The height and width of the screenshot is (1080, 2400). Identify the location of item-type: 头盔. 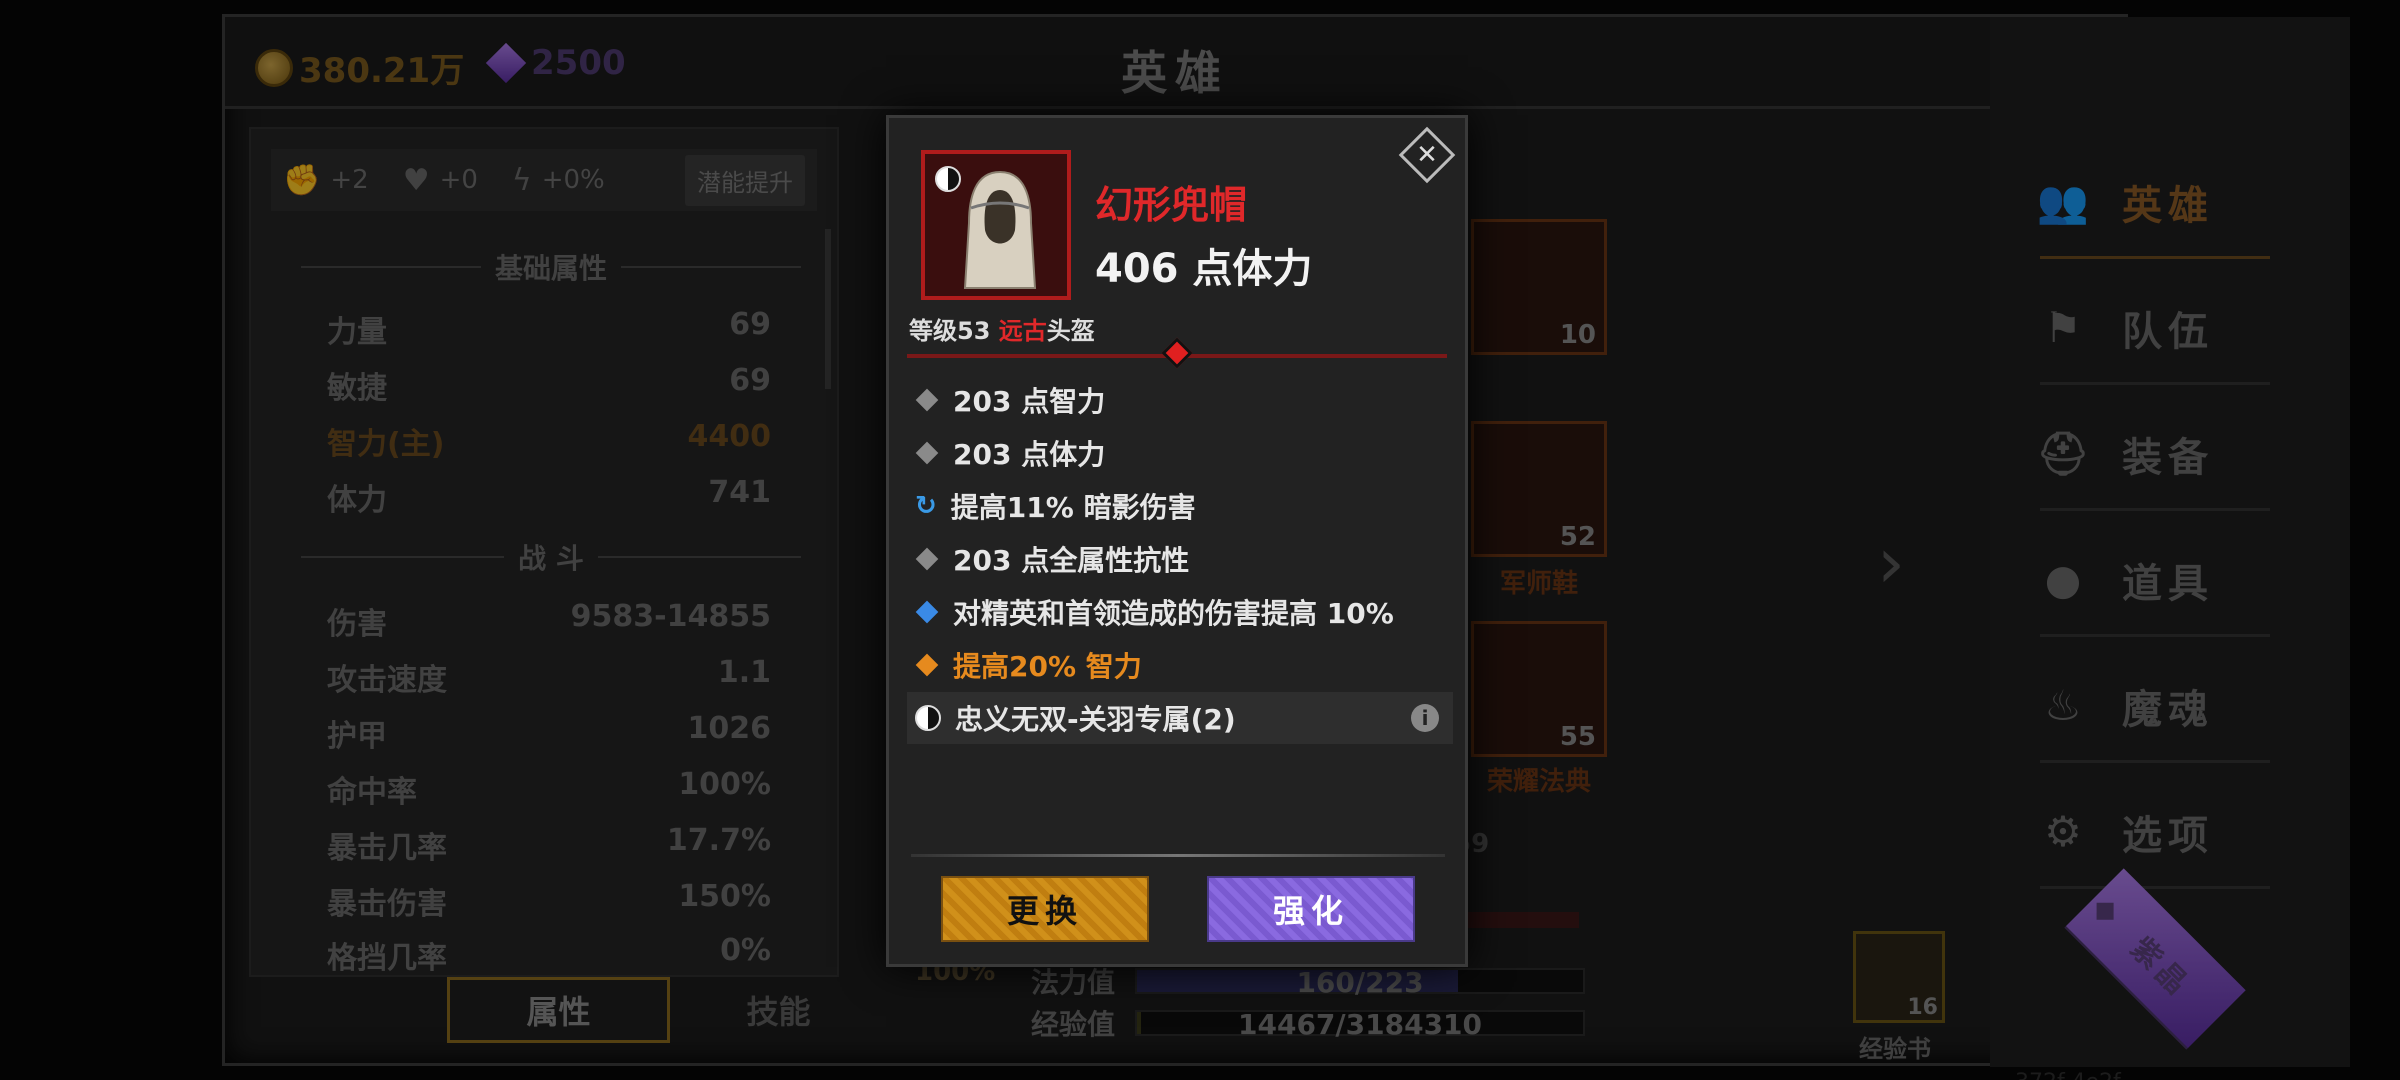
(1070, 331).